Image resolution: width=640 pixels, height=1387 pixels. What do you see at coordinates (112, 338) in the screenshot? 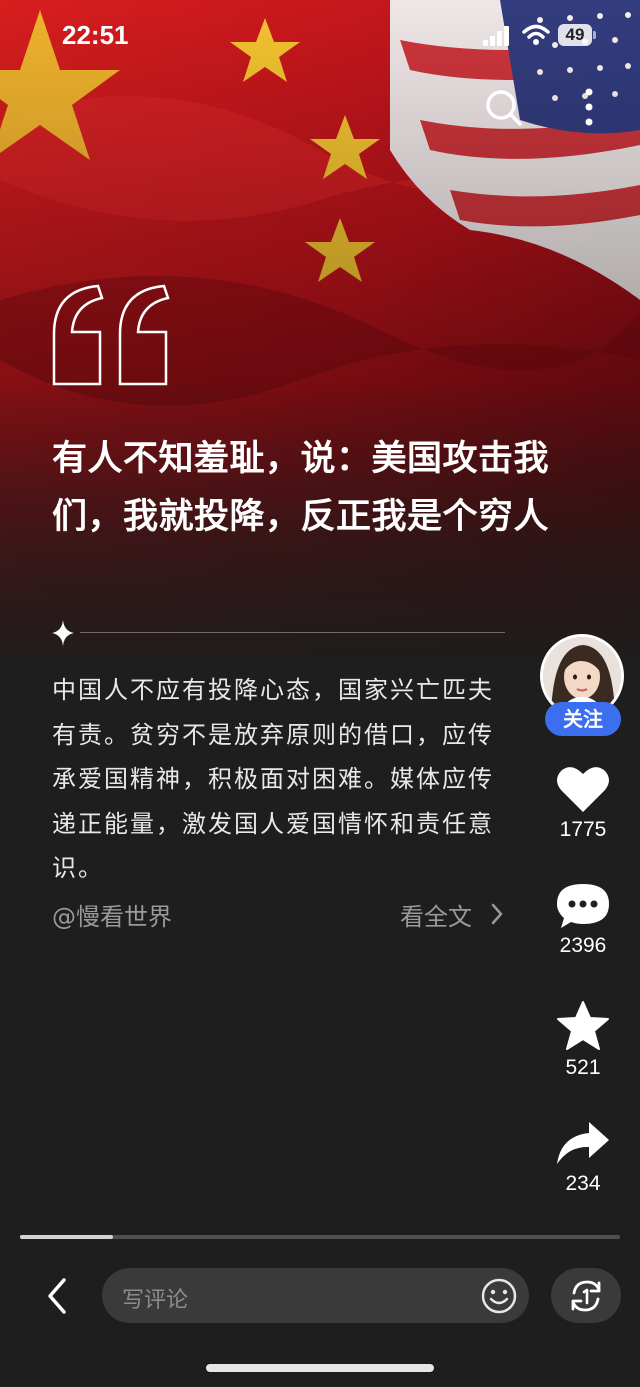
I see `quote-mark-icon` at bounding box center [112, 338].